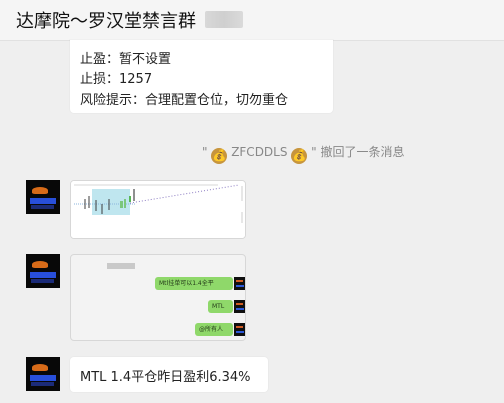 The height and width of the screenshot is (403, 504). What do you see at coordinates (201, 76) in the screenshot?
I see `trade-instruction-message: 止盈：暂不设置 止损：1257 风险提示：合理配置仓位，切勿重仓` at bounding box center [201, 76].